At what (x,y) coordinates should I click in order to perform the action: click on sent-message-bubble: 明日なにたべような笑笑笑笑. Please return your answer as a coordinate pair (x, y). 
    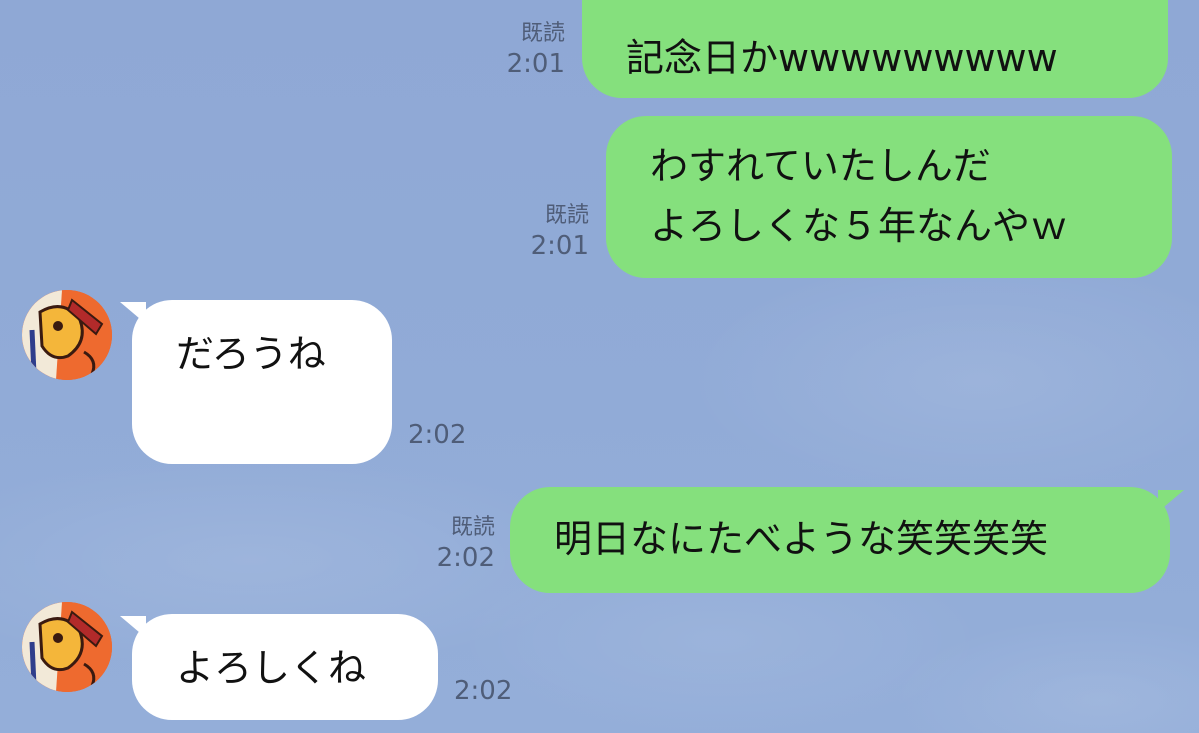
    Looking at the image, I should click on (840, 540).